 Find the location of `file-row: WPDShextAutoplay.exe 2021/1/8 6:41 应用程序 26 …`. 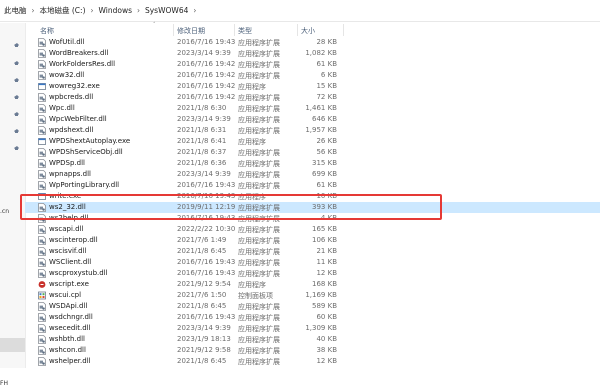

file-row: WPDShextAutoplay.exe 2021/1/8 6:41 应用程序 26 … is located at coordinates (312, 141).